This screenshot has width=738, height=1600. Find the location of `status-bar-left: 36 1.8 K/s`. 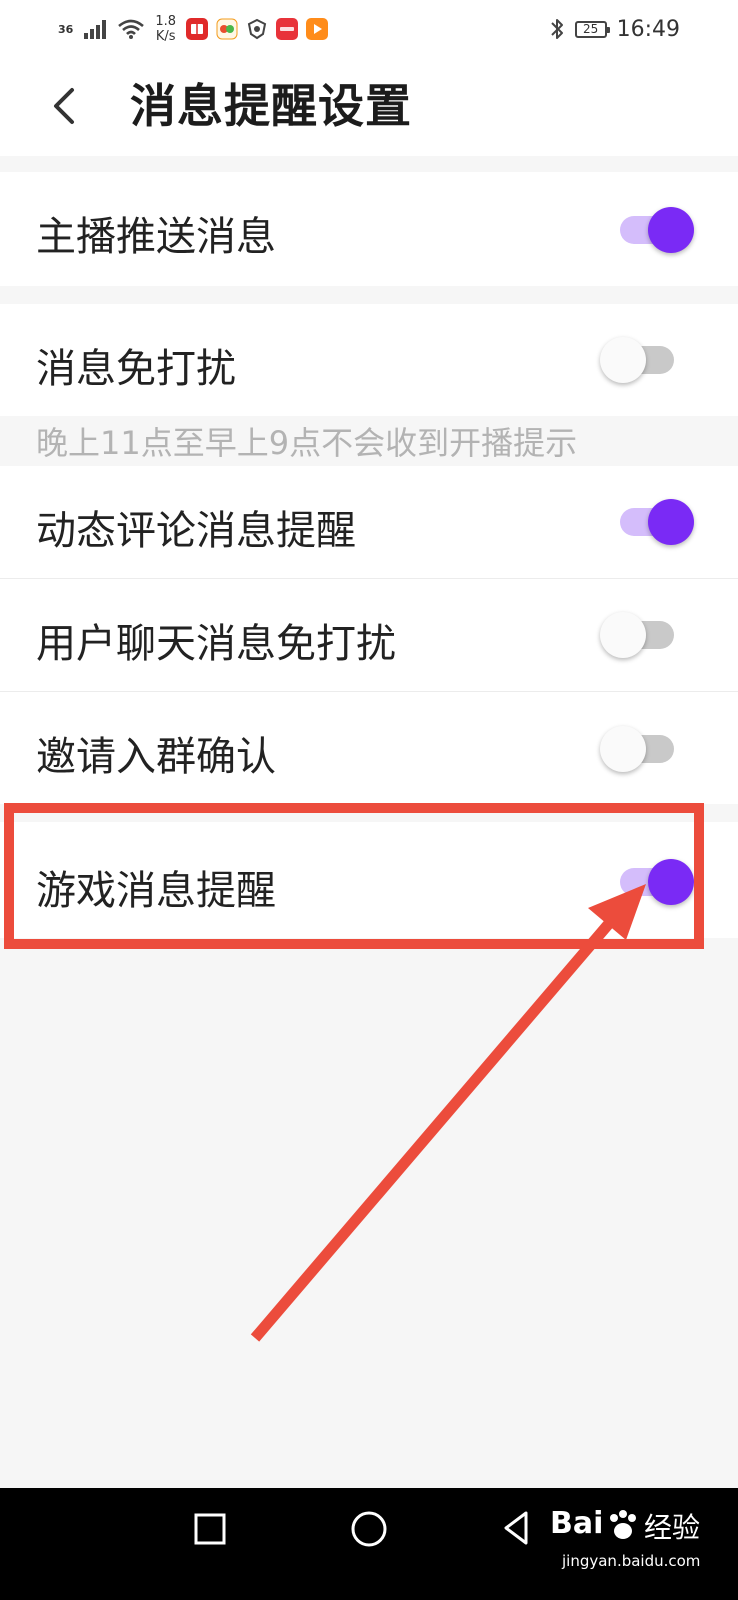

status-bar-left: 36 1.8 K/s is located at coordinates (193, 29).